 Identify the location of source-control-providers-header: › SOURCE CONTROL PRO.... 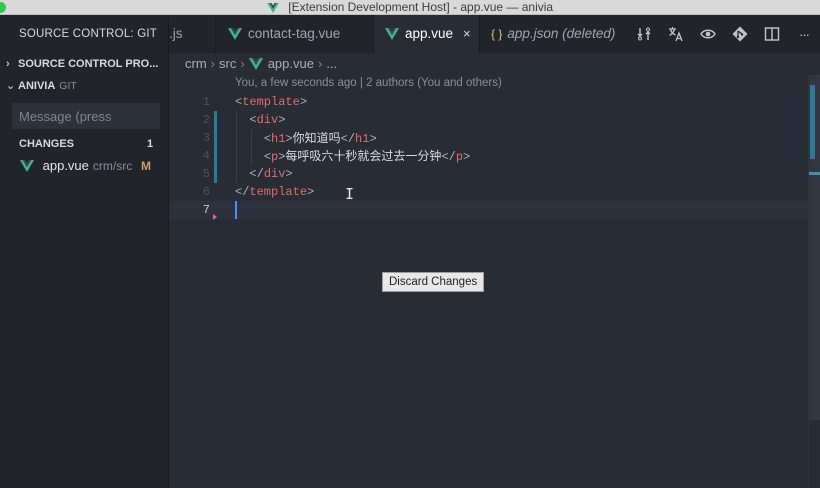
(84, 64).